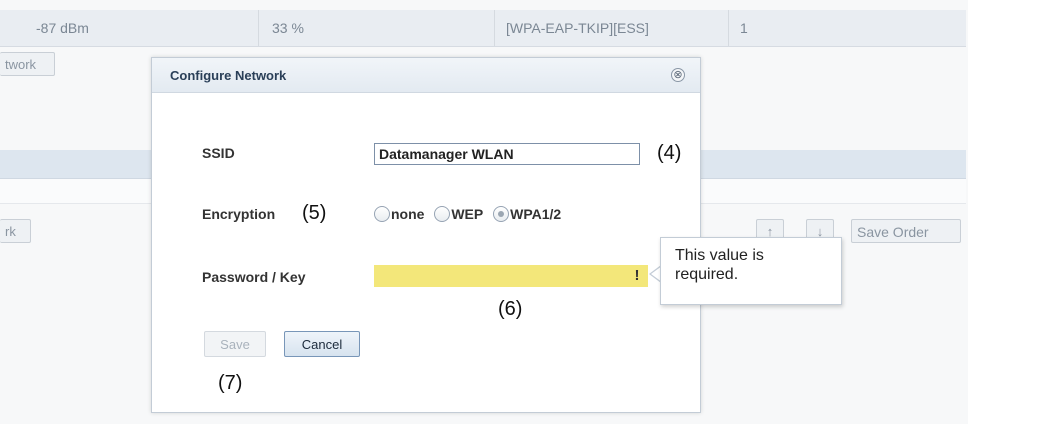 The height and width of the screenshot is (424, 1060). Describe the element at coordinates (239, 214) in the screenshot. I see `encryption-label: Encryption` at that location.